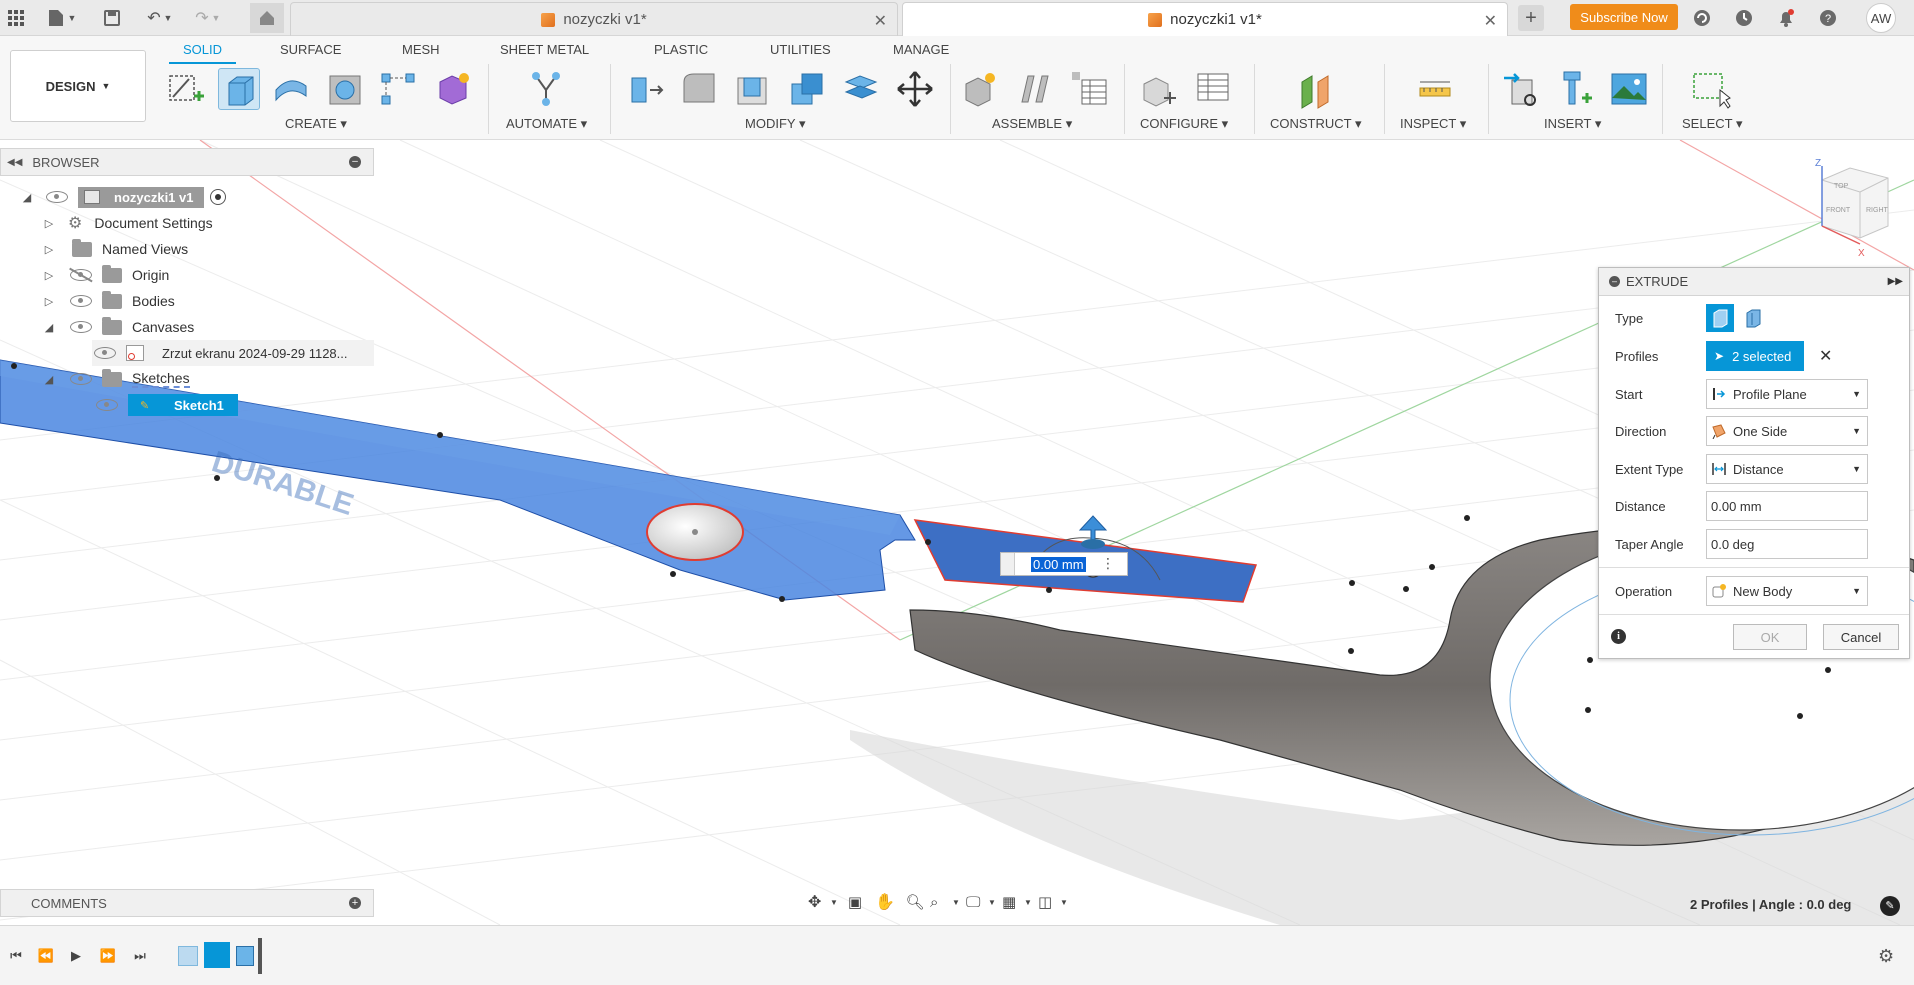 This screenshot has width=1914, height=985. I want to click on pattern-icon, so click(399, 89).